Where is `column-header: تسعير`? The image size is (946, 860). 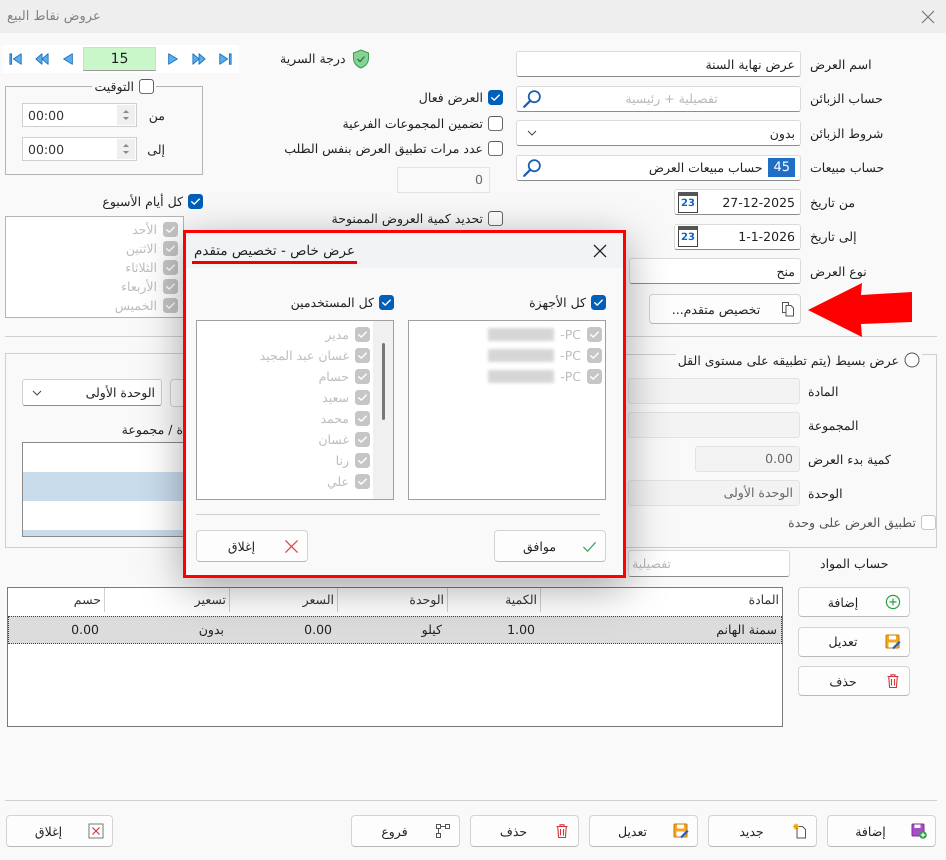 column-header: تسعير is located at coordinates (166, 600).